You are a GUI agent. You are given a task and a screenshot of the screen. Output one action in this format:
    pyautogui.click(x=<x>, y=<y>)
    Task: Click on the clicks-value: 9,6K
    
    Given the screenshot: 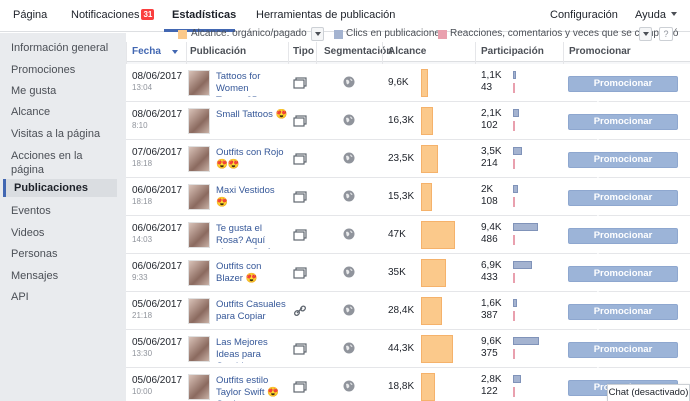 What is the action you would take?
    pyautogui.click(x=491, y=341)
    